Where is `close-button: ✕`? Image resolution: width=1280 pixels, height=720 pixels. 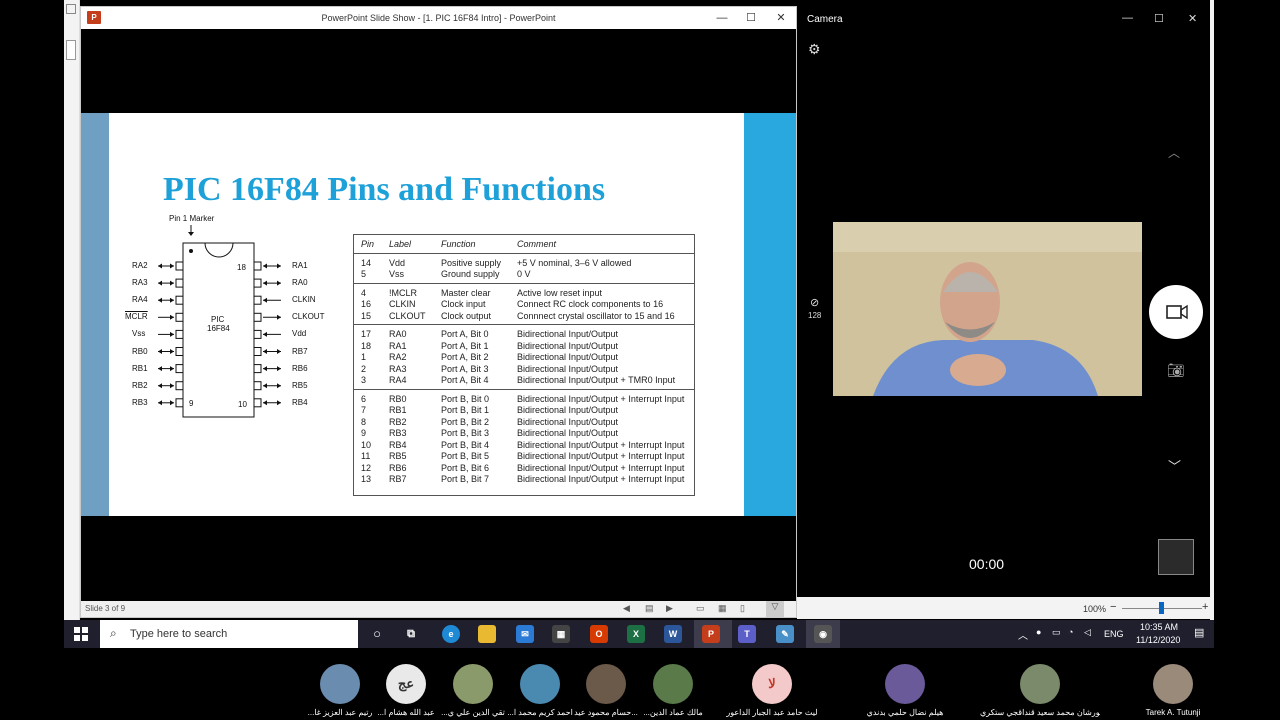
close-button: ✕ is located at coordinates (781, 18).